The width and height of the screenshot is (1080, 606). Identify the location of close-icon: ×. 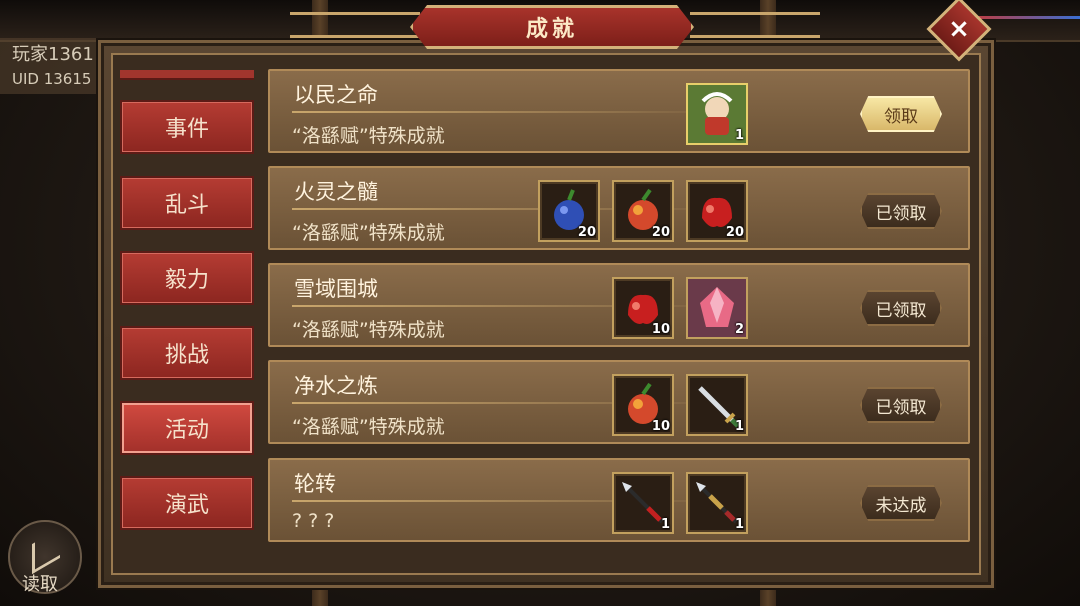
(959, 29).